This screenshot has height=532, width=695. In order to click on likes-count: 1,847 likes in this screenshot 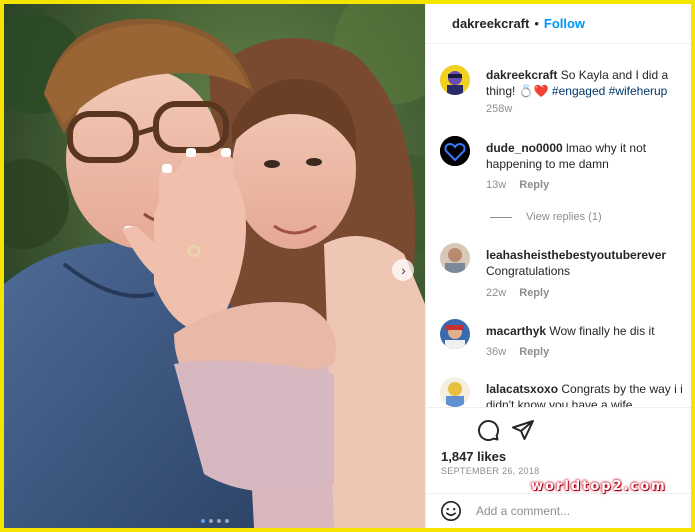, I will do `click(473, 456)`.